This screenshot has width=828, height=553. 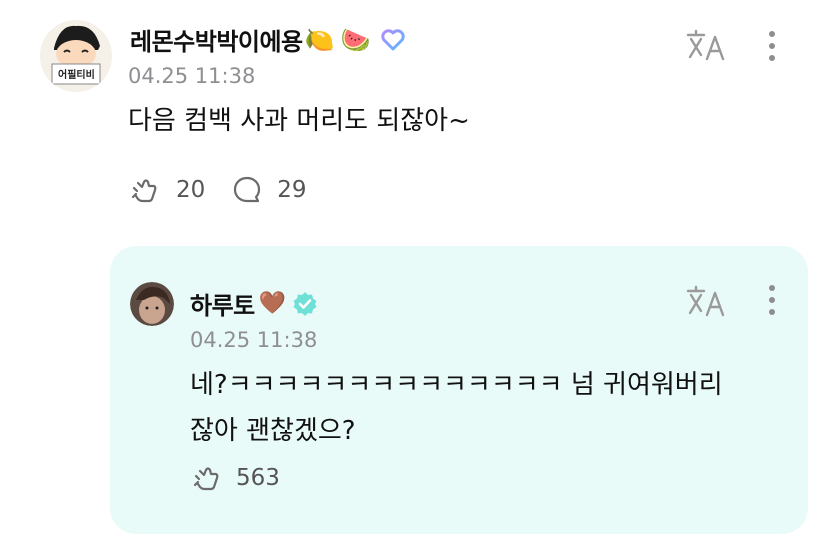 I want to click on reply-timestamp: 04.25 11:38, so click(x=254, y=340).